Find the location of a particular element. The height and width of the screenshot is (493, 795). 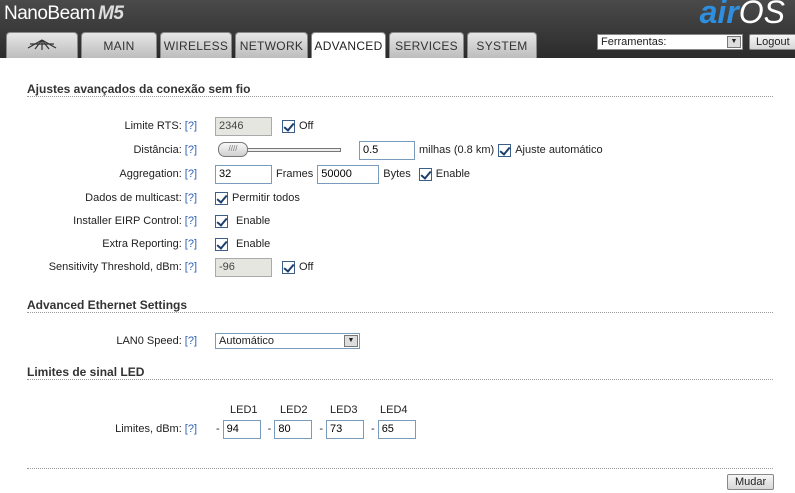

led-thresholds-label-text: Limites, dBm: is located at coordinates (148, 429).